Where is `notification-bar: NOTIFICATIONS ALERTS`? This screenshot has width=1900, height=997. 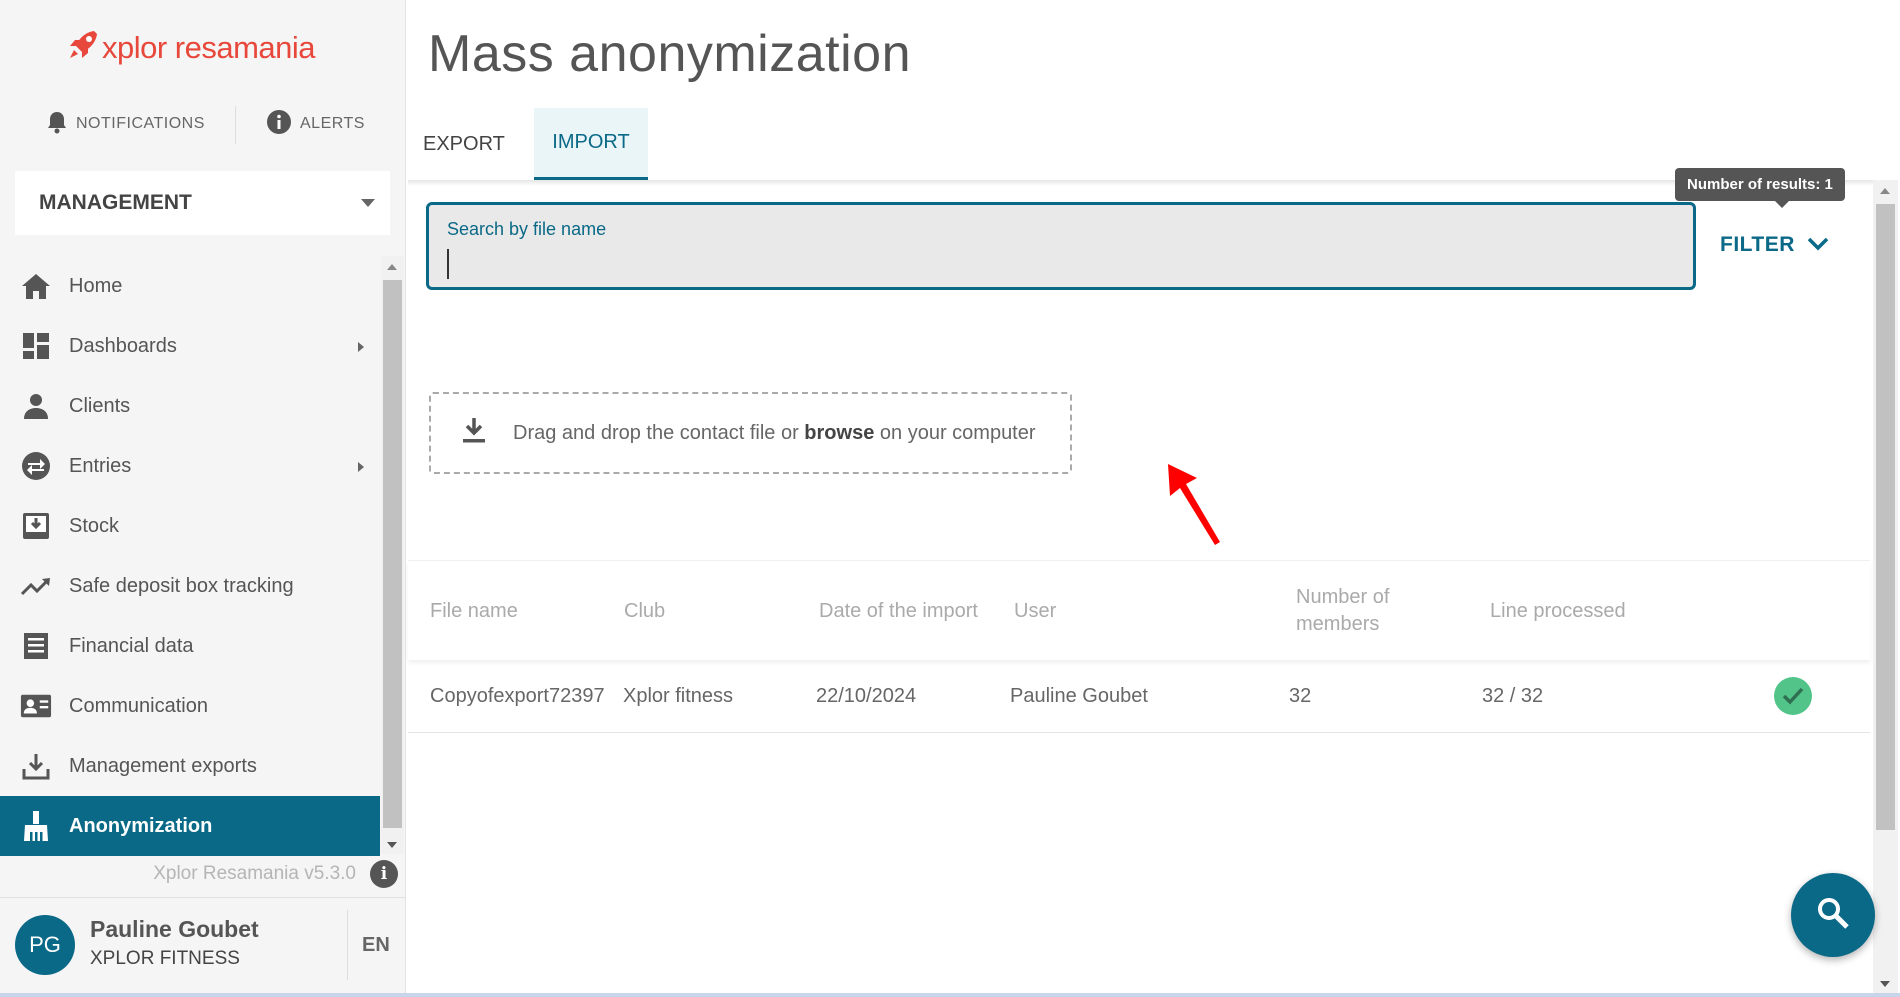
notification-bar: NOTIFICATIONS ALERTS is located at coordinates (203, 124).